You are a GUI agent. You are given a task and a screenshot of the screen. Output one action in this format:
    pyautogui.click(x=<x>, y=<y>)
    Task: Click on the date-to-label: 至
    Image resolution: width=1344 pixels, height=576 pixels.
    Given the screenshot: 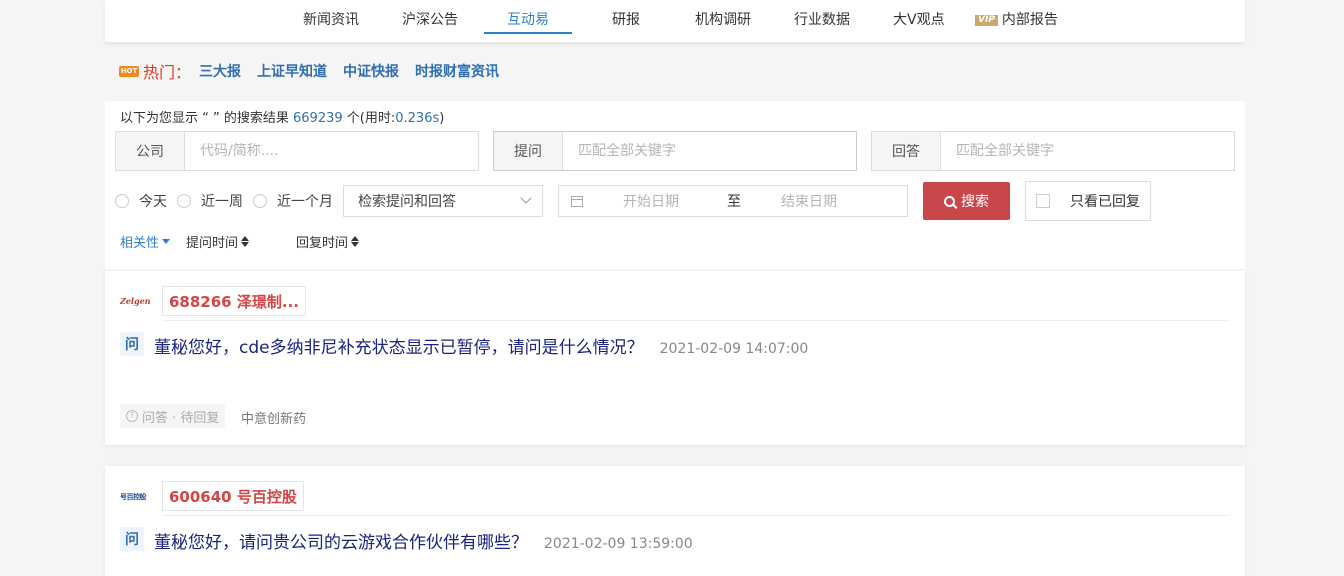 What is the action you would take?
    pyautogui.click(x=734, y=202)
    